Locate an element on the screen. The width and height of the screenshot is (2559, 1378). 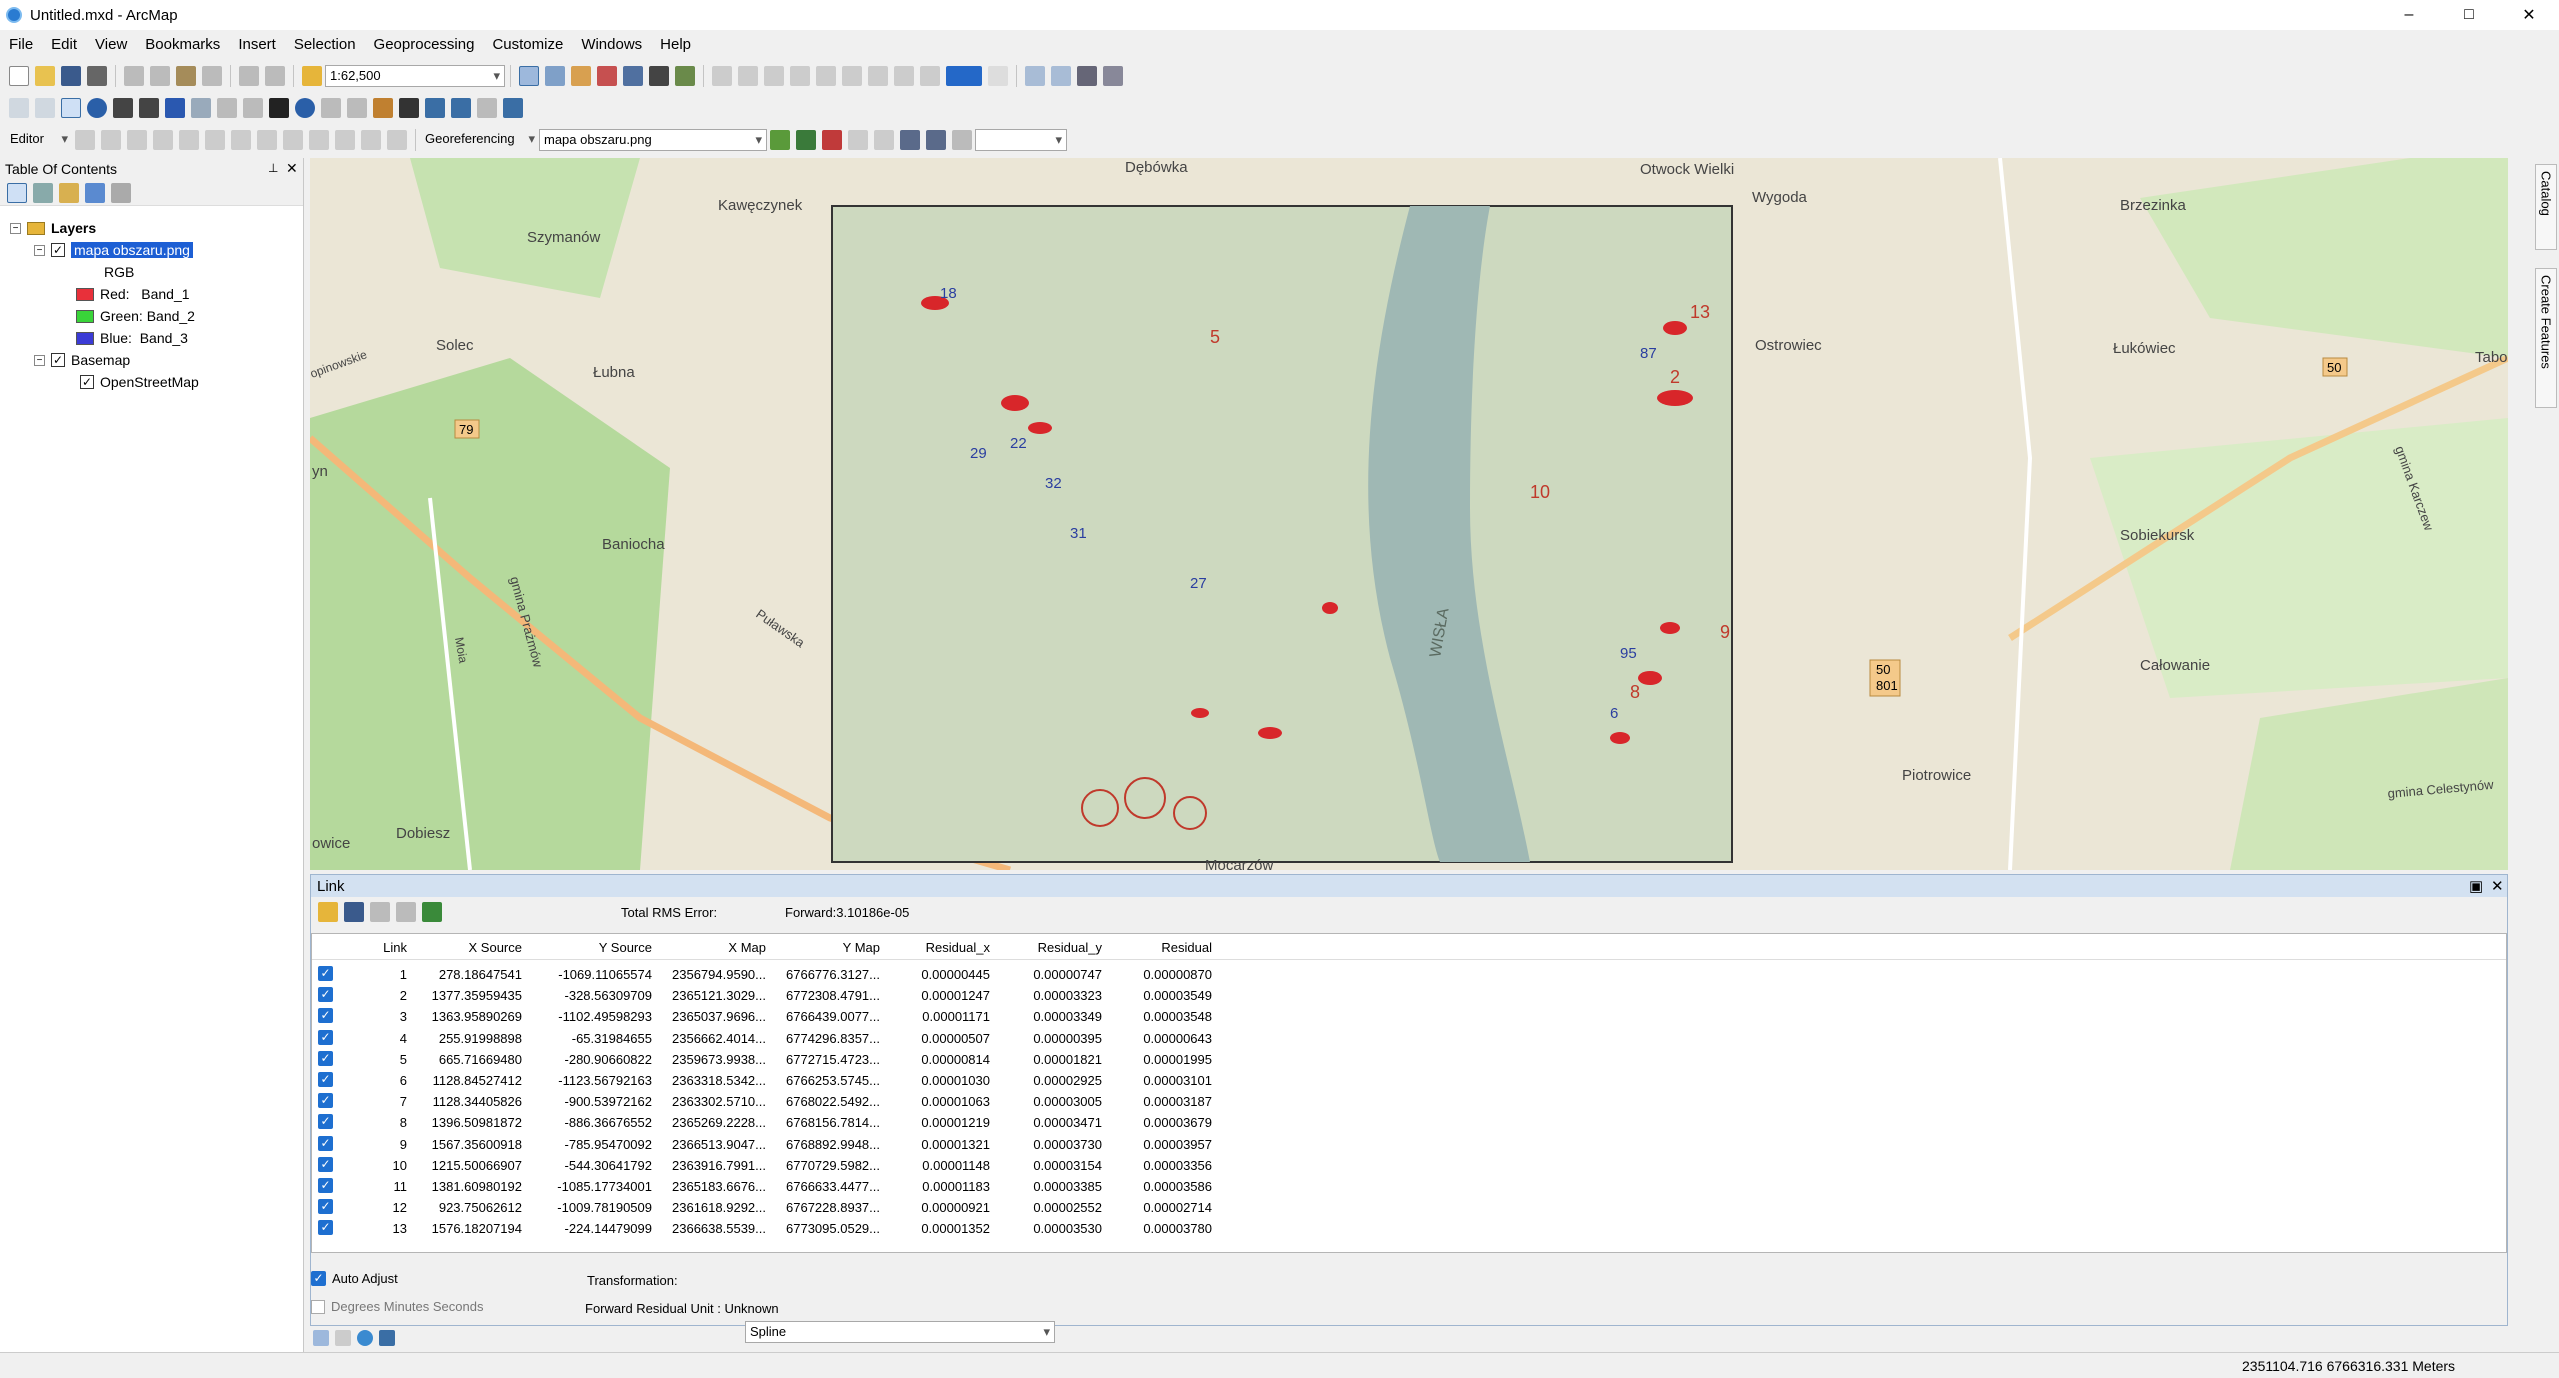
viewer-window-icon is located at coordinates (513, 108).